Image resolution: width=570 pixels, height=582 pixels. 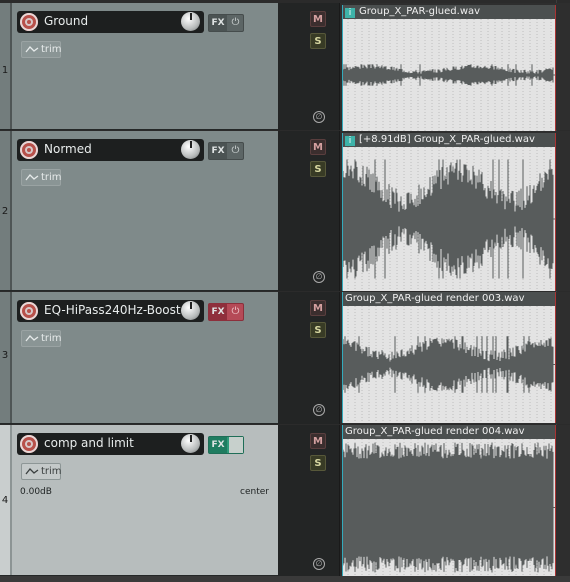 I want to click on track-number: 3, so click(x=5, y=355).